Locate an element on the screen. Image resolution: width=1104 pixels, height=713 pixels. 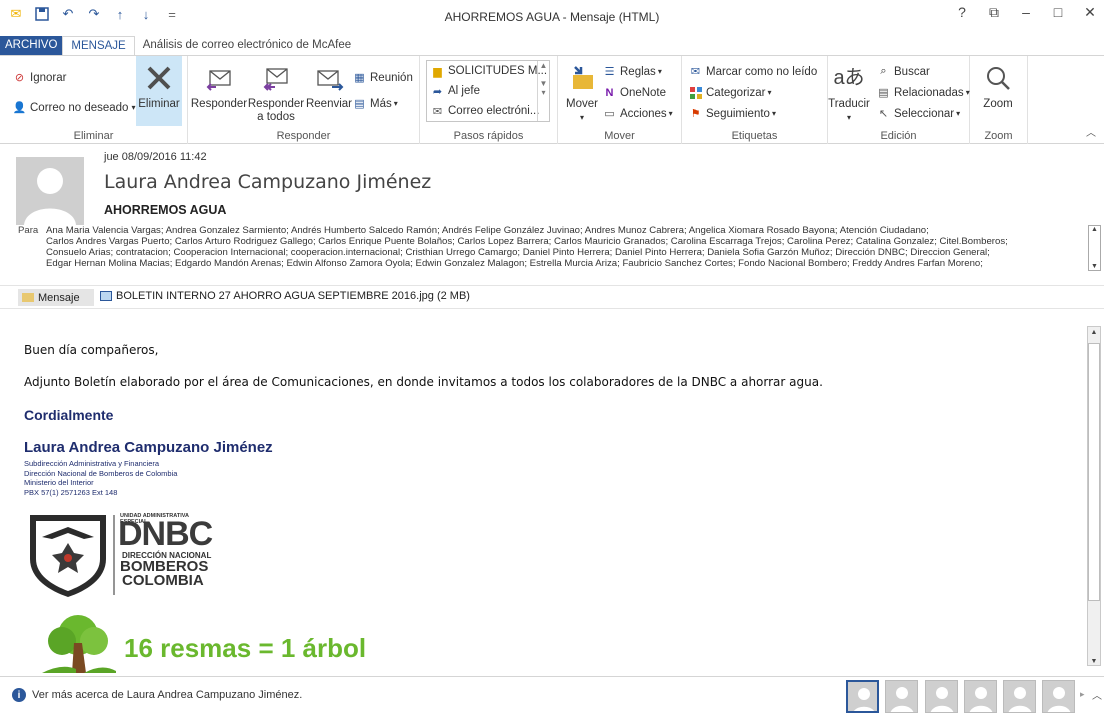
image-file-icon is located at coordinates (106, 296).